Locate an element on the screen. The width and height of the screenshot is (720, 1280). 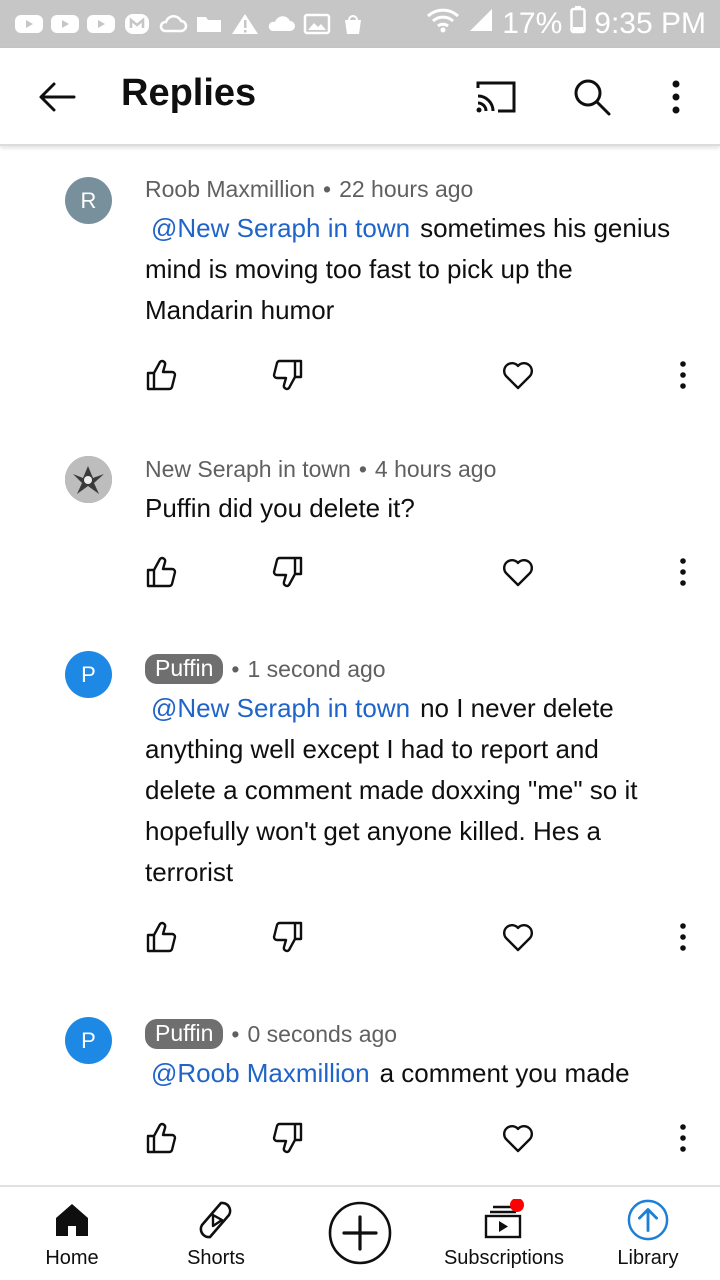
timestamp: 22 hours ago is located at coordinates (406, 189).